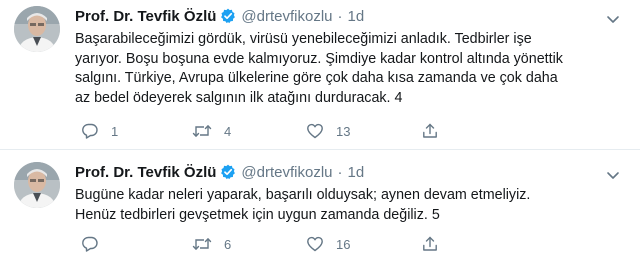 The image size is (640, 266). What do you see at coordinates (343, 244) in the screenshot?
I see `like-count: 16` at bounding box center [343, 244].